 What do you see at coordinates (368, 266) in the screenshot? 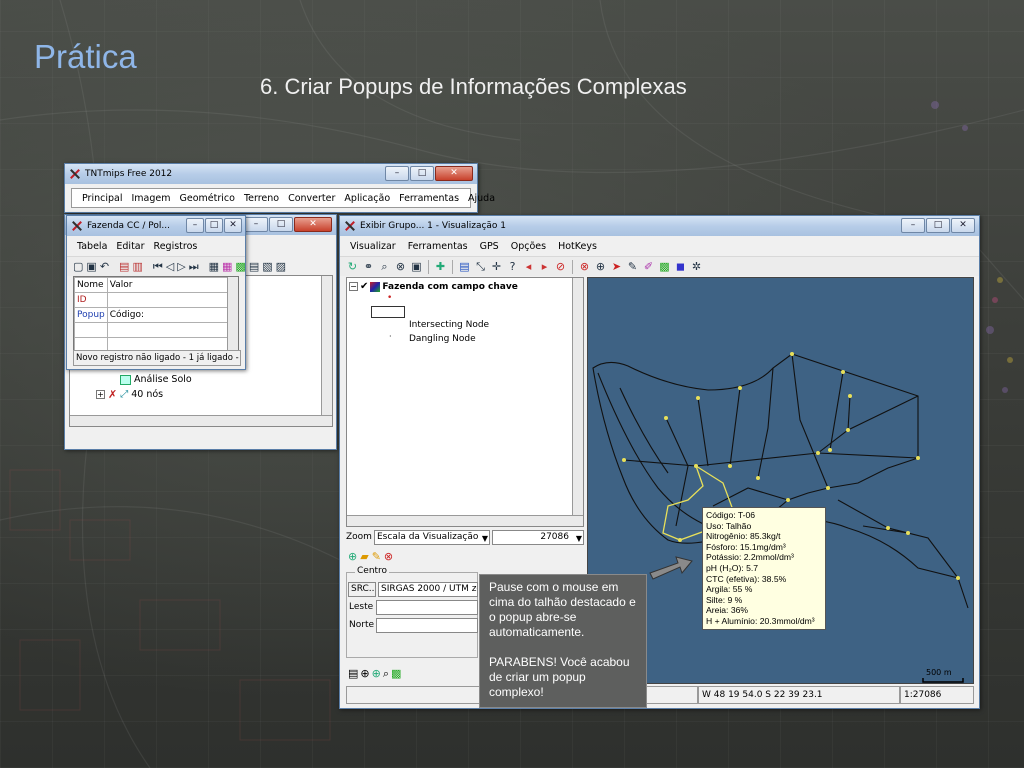
I see `layer-controls-icon: ⚭` at bounding box center [368, 266].